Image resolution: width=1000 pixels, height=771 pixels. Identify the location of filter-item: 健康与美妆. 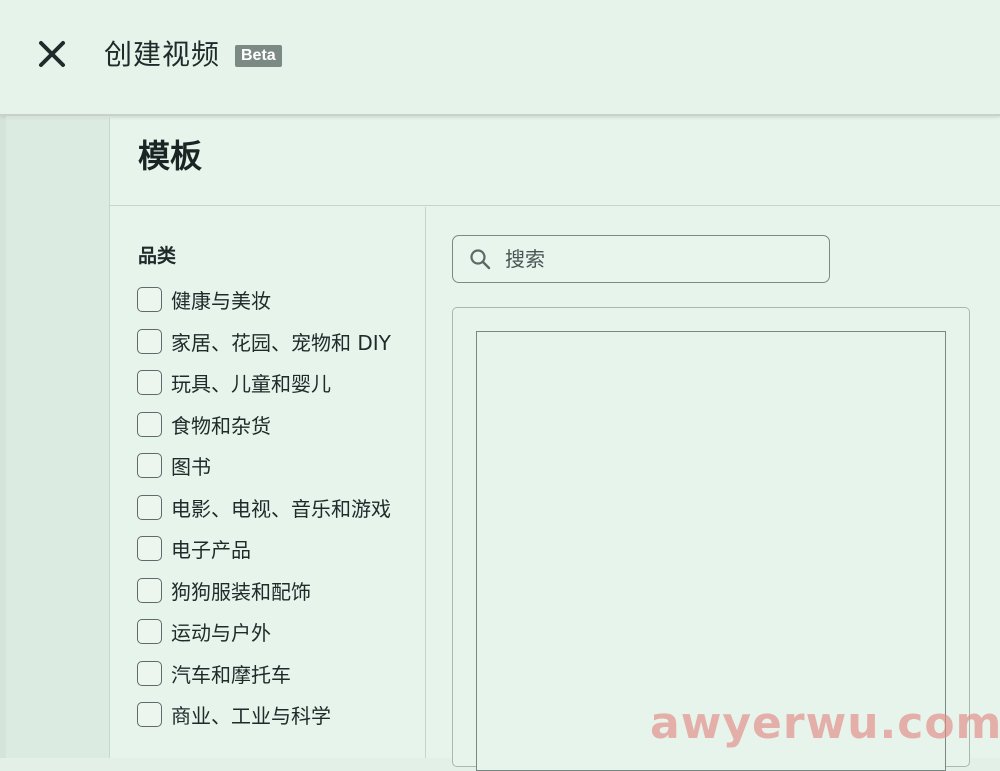
(204, 299).